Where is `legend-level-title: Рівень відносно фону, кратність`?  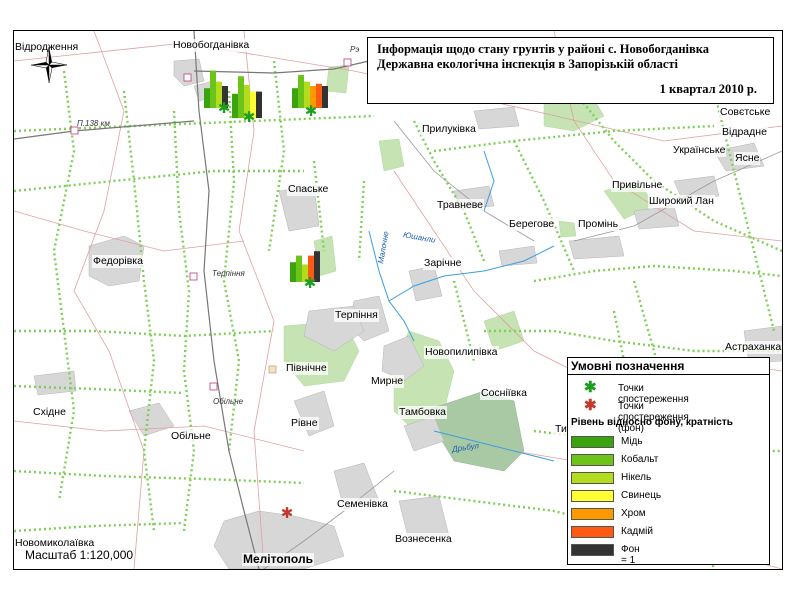 legend-level-title: Рівень відносно фону, кратність is located at coordinates (652, 422).